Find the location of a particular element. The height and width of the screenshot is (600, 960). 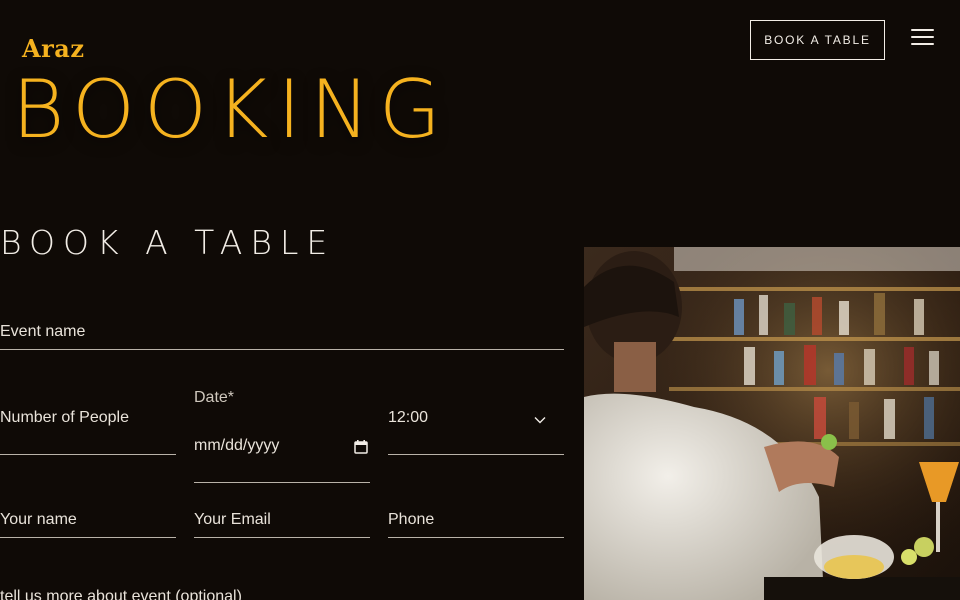

date-label: Date* is located at coordinates (214, 397).